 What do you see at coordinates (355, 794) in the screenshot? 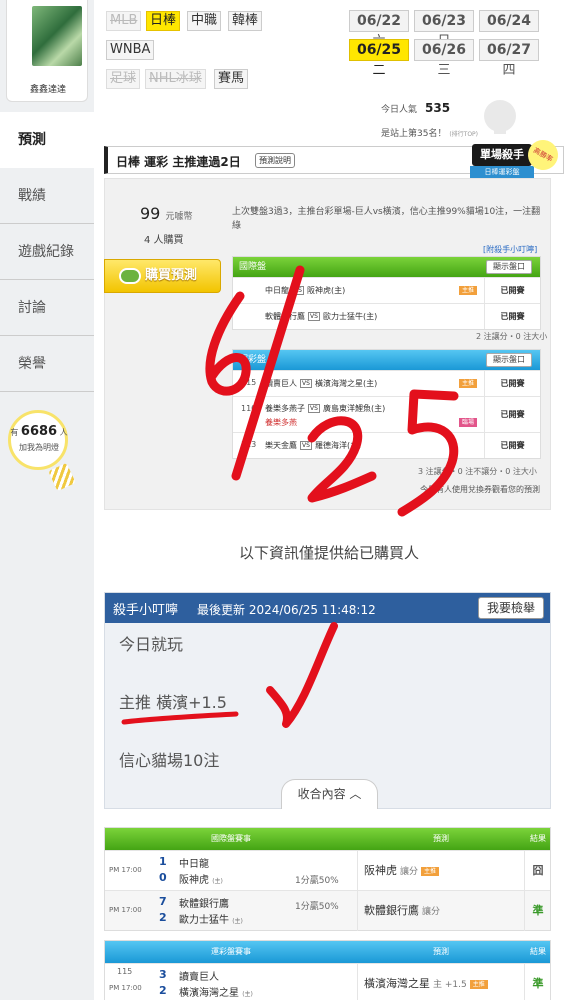
I see `chevron-up-icon: ︿` at bounding box center [355, 794].